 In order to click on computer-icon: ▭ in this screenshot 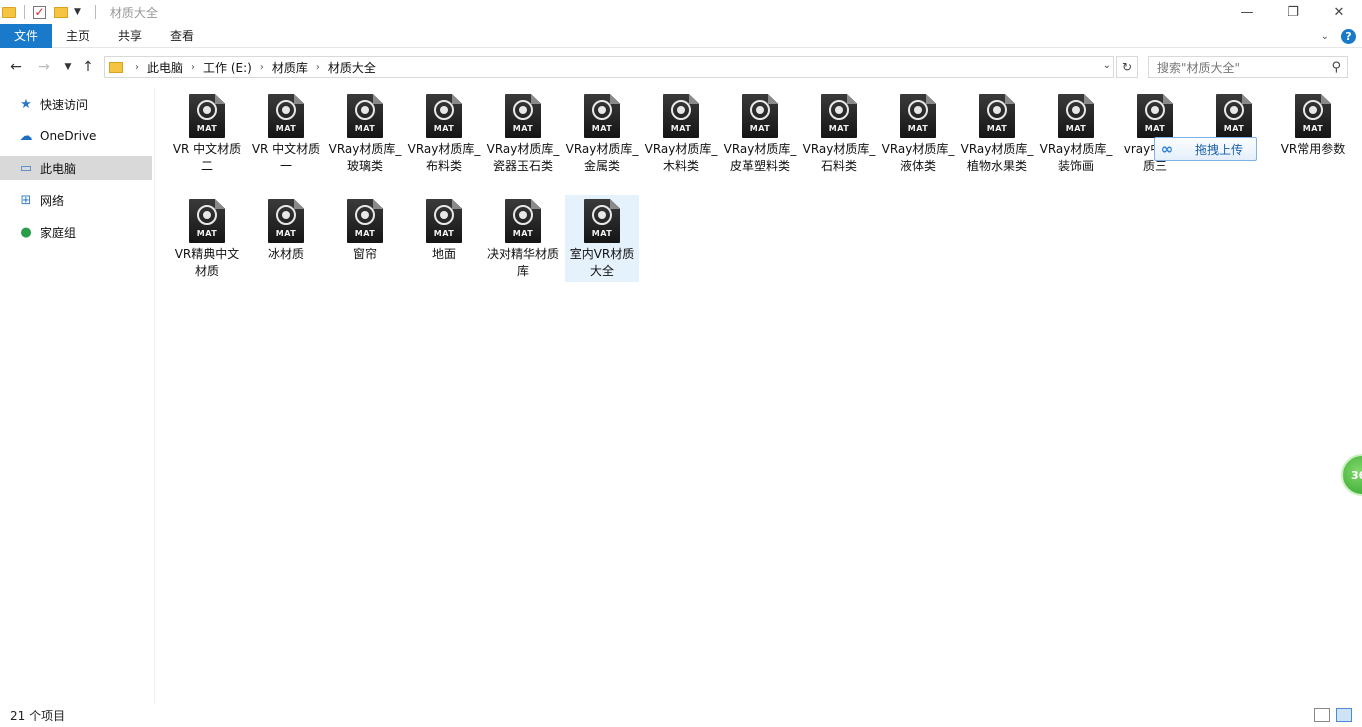, I will do `click(26, 168)`.